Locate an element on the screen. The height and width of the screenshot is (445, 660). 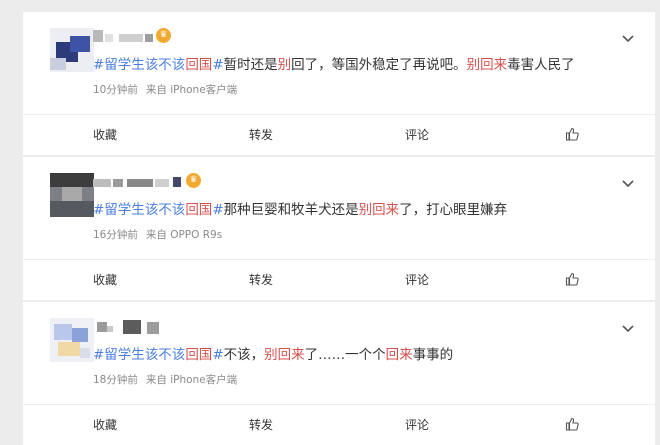
post-meta: 16分钟前 来自 OPPO R9s is located at coordinates (157, 235).